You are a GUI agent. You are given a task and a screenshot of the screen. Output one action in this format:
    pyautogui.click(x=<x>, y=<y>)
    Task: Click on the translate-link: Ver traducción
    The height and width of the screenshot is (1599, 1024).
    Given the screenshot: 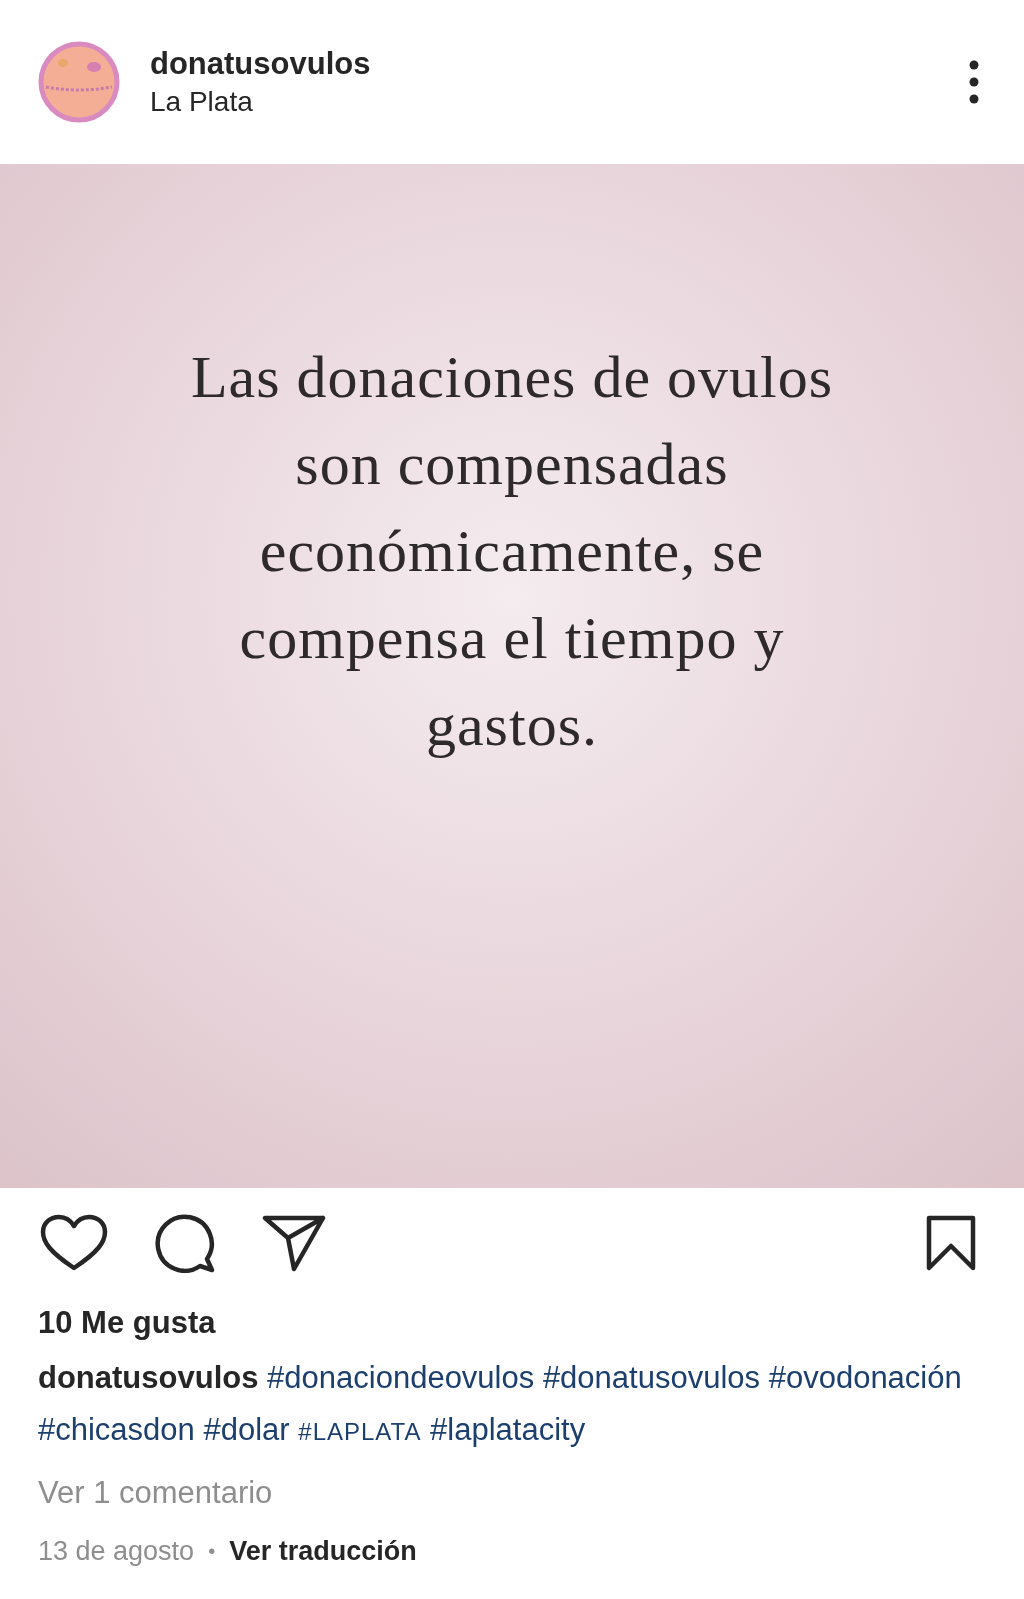 What is the action you would take?
    pyautogui.click(x=323, y=1551)
    